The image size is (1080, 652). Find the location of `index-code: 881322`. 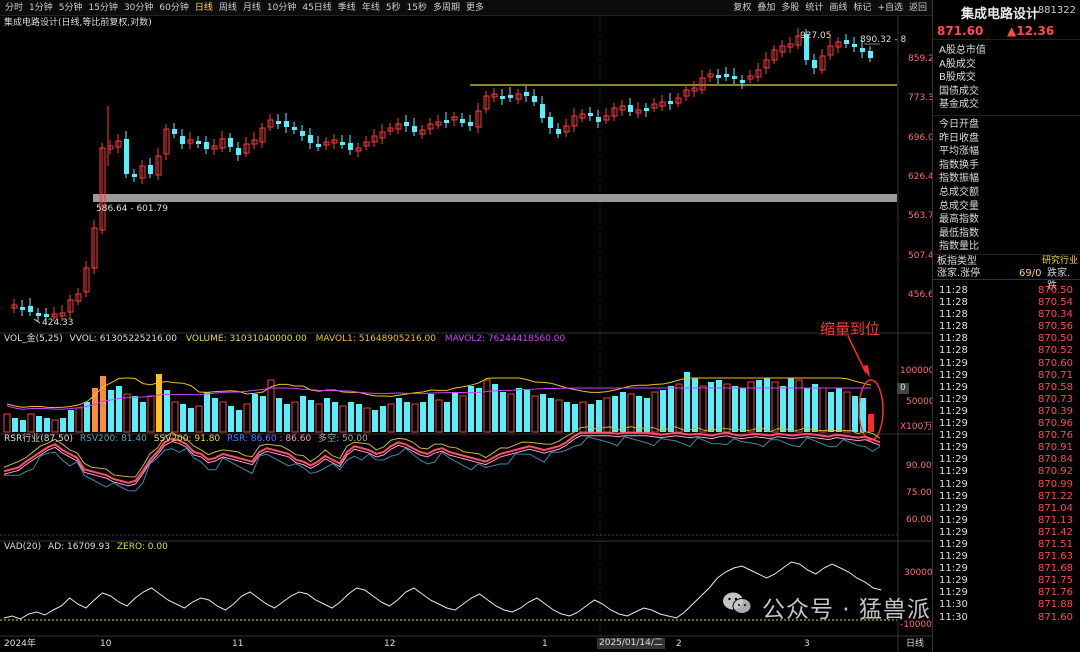

index-code: 881322 is located at coordinates (1056, 10).